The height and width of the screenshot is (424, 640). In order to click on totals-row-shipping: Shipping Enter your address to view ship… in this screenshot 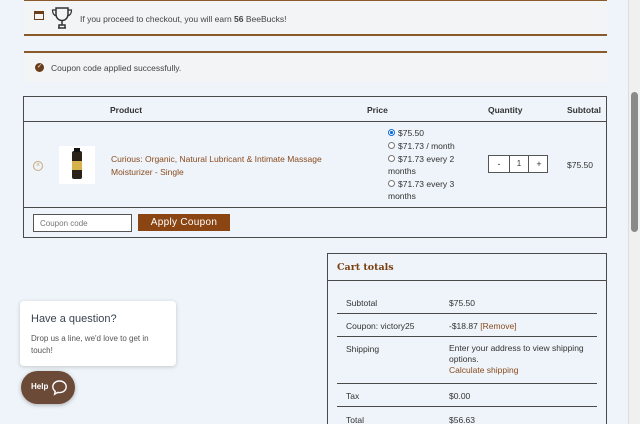, I will do `click(467, 360)`.